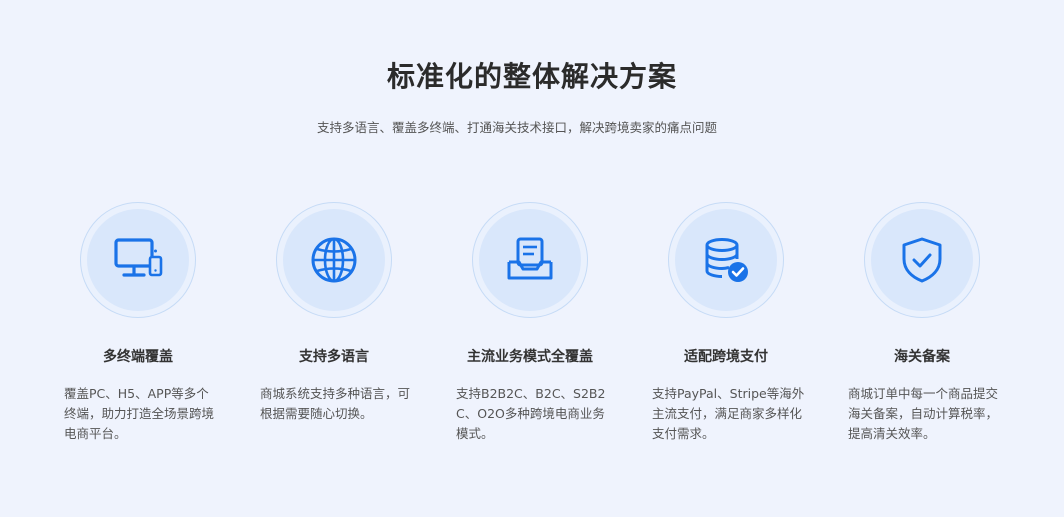 This screenshot has width=1064, height=517. I want to click on payment-database-icon, so click(726, 260).